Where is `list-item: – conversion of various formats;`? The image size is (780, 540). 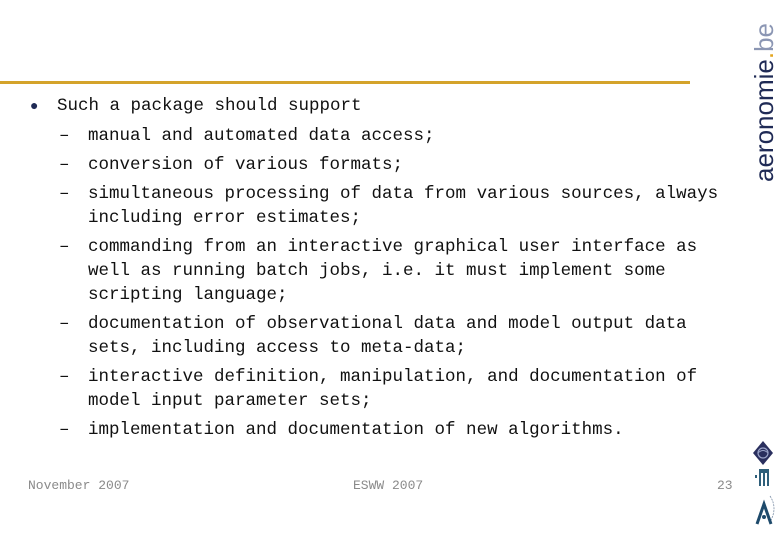
list-item: – conversion of various formats; is located at coordinates (385, 165).